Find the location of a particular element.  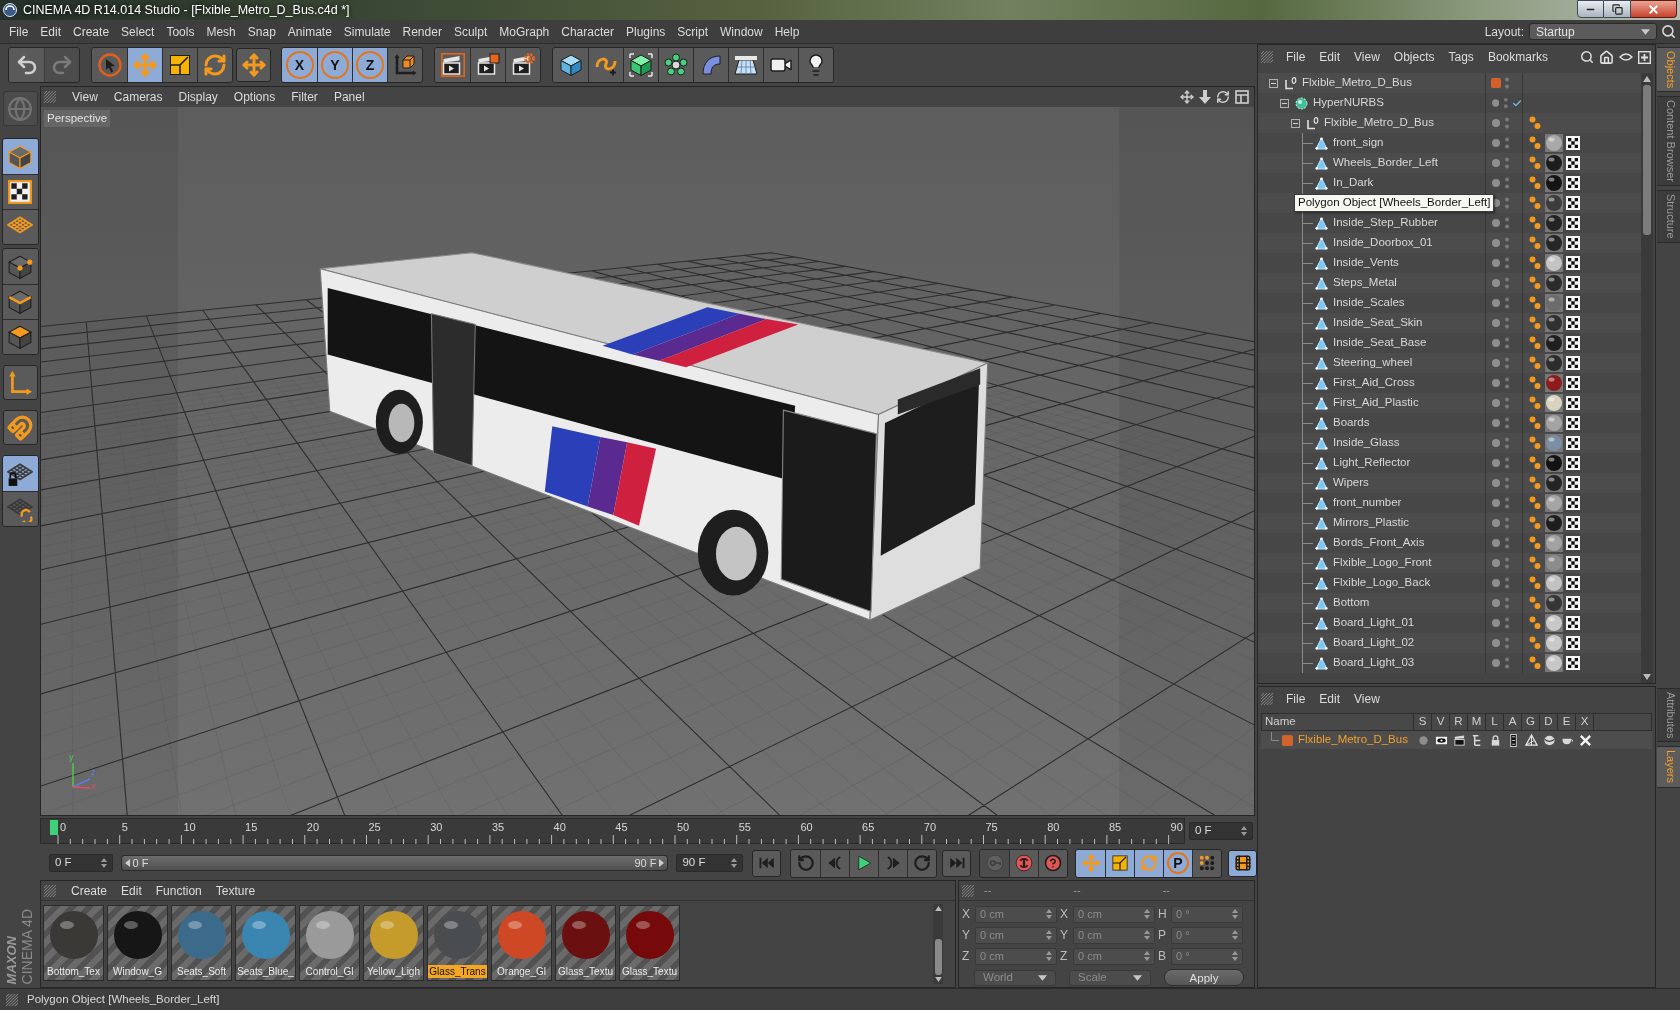

column-header: R is located at coordinates (1459, 722).